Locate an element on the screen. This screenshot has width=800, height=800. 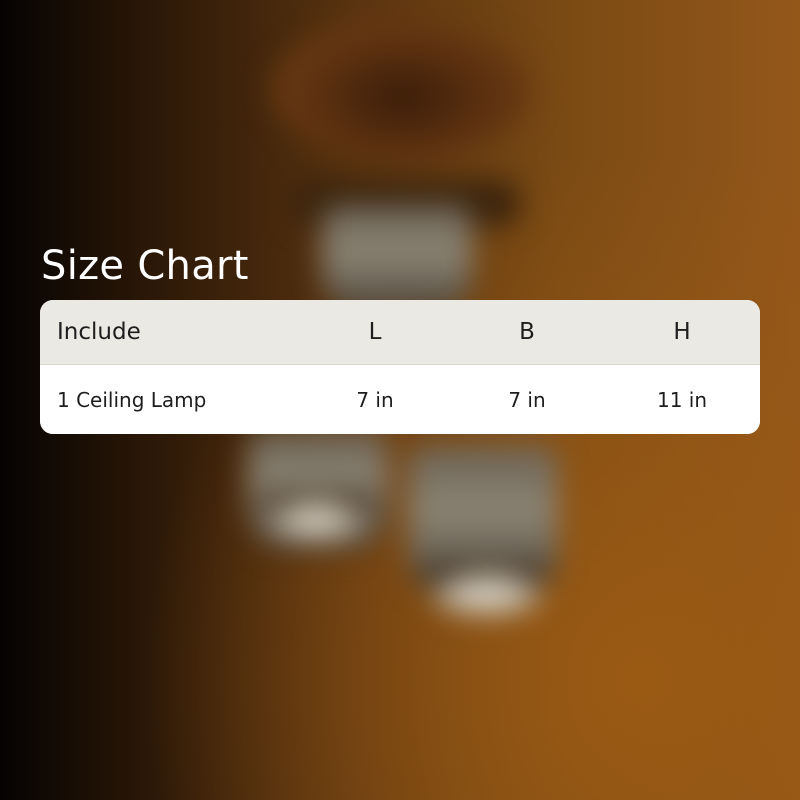
table-row: 1 Ceiling Lamp 7 in 7 in 11 in is located at coordinates (400, 399).